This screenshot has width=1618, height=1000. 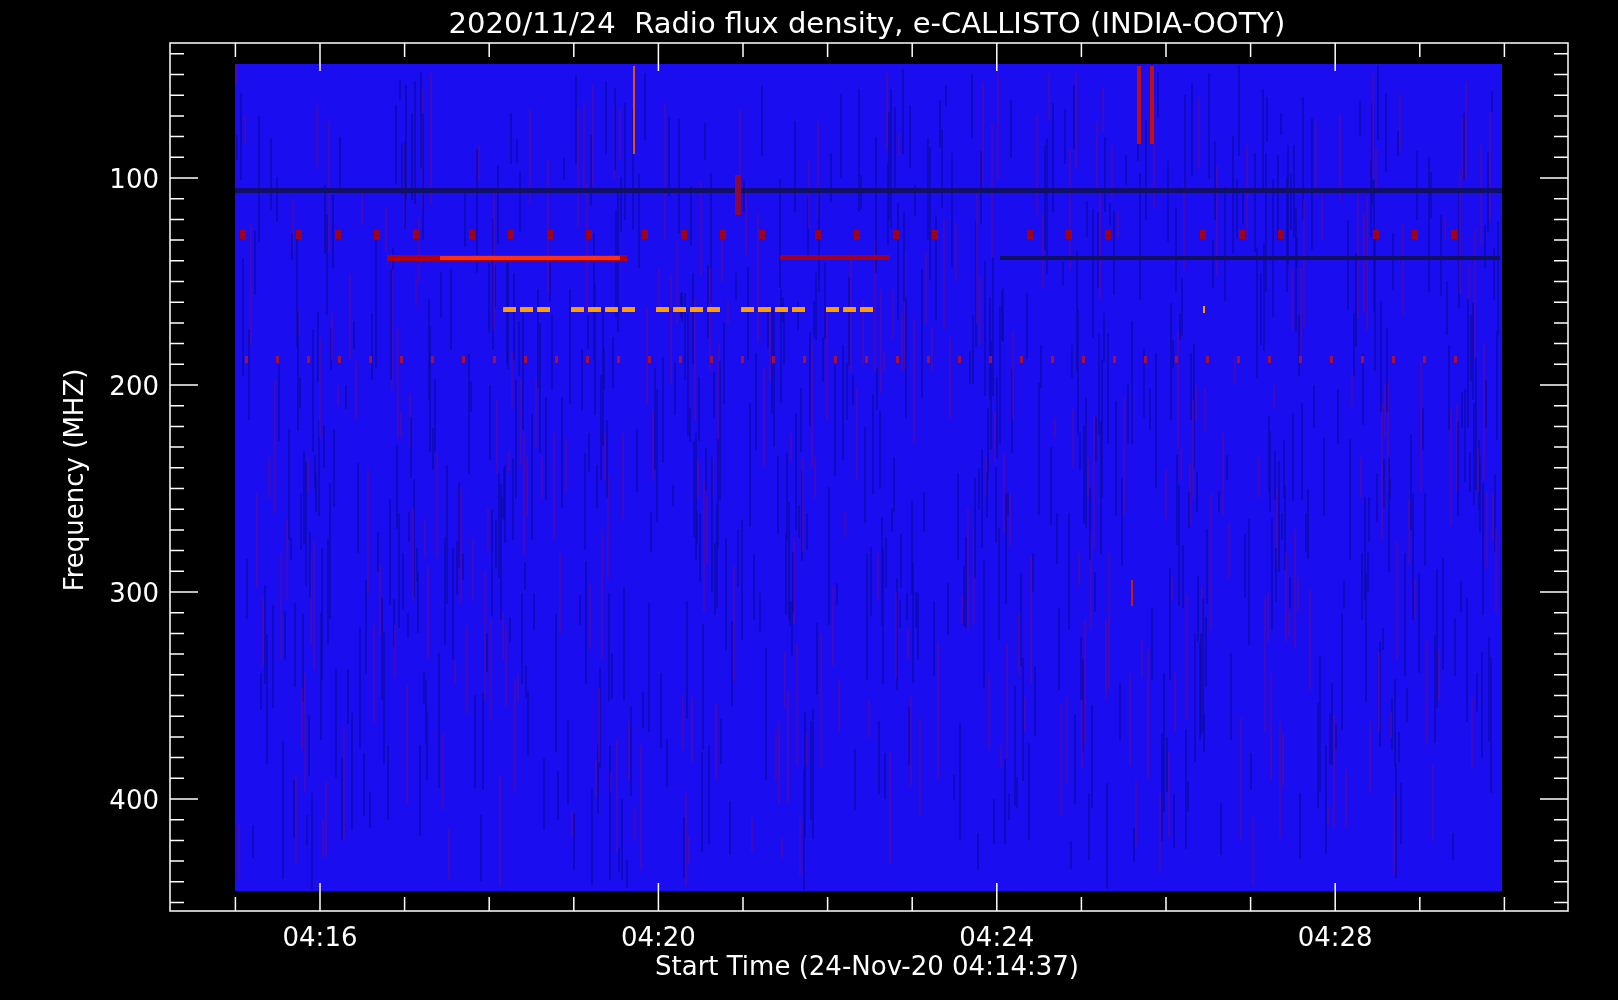 What do you see at coordinates (867, 966) in the screenshot?
I see `x-axis-label: Start Time (24-Nov-20 04:14:37)` at bounding box center [867, 966].